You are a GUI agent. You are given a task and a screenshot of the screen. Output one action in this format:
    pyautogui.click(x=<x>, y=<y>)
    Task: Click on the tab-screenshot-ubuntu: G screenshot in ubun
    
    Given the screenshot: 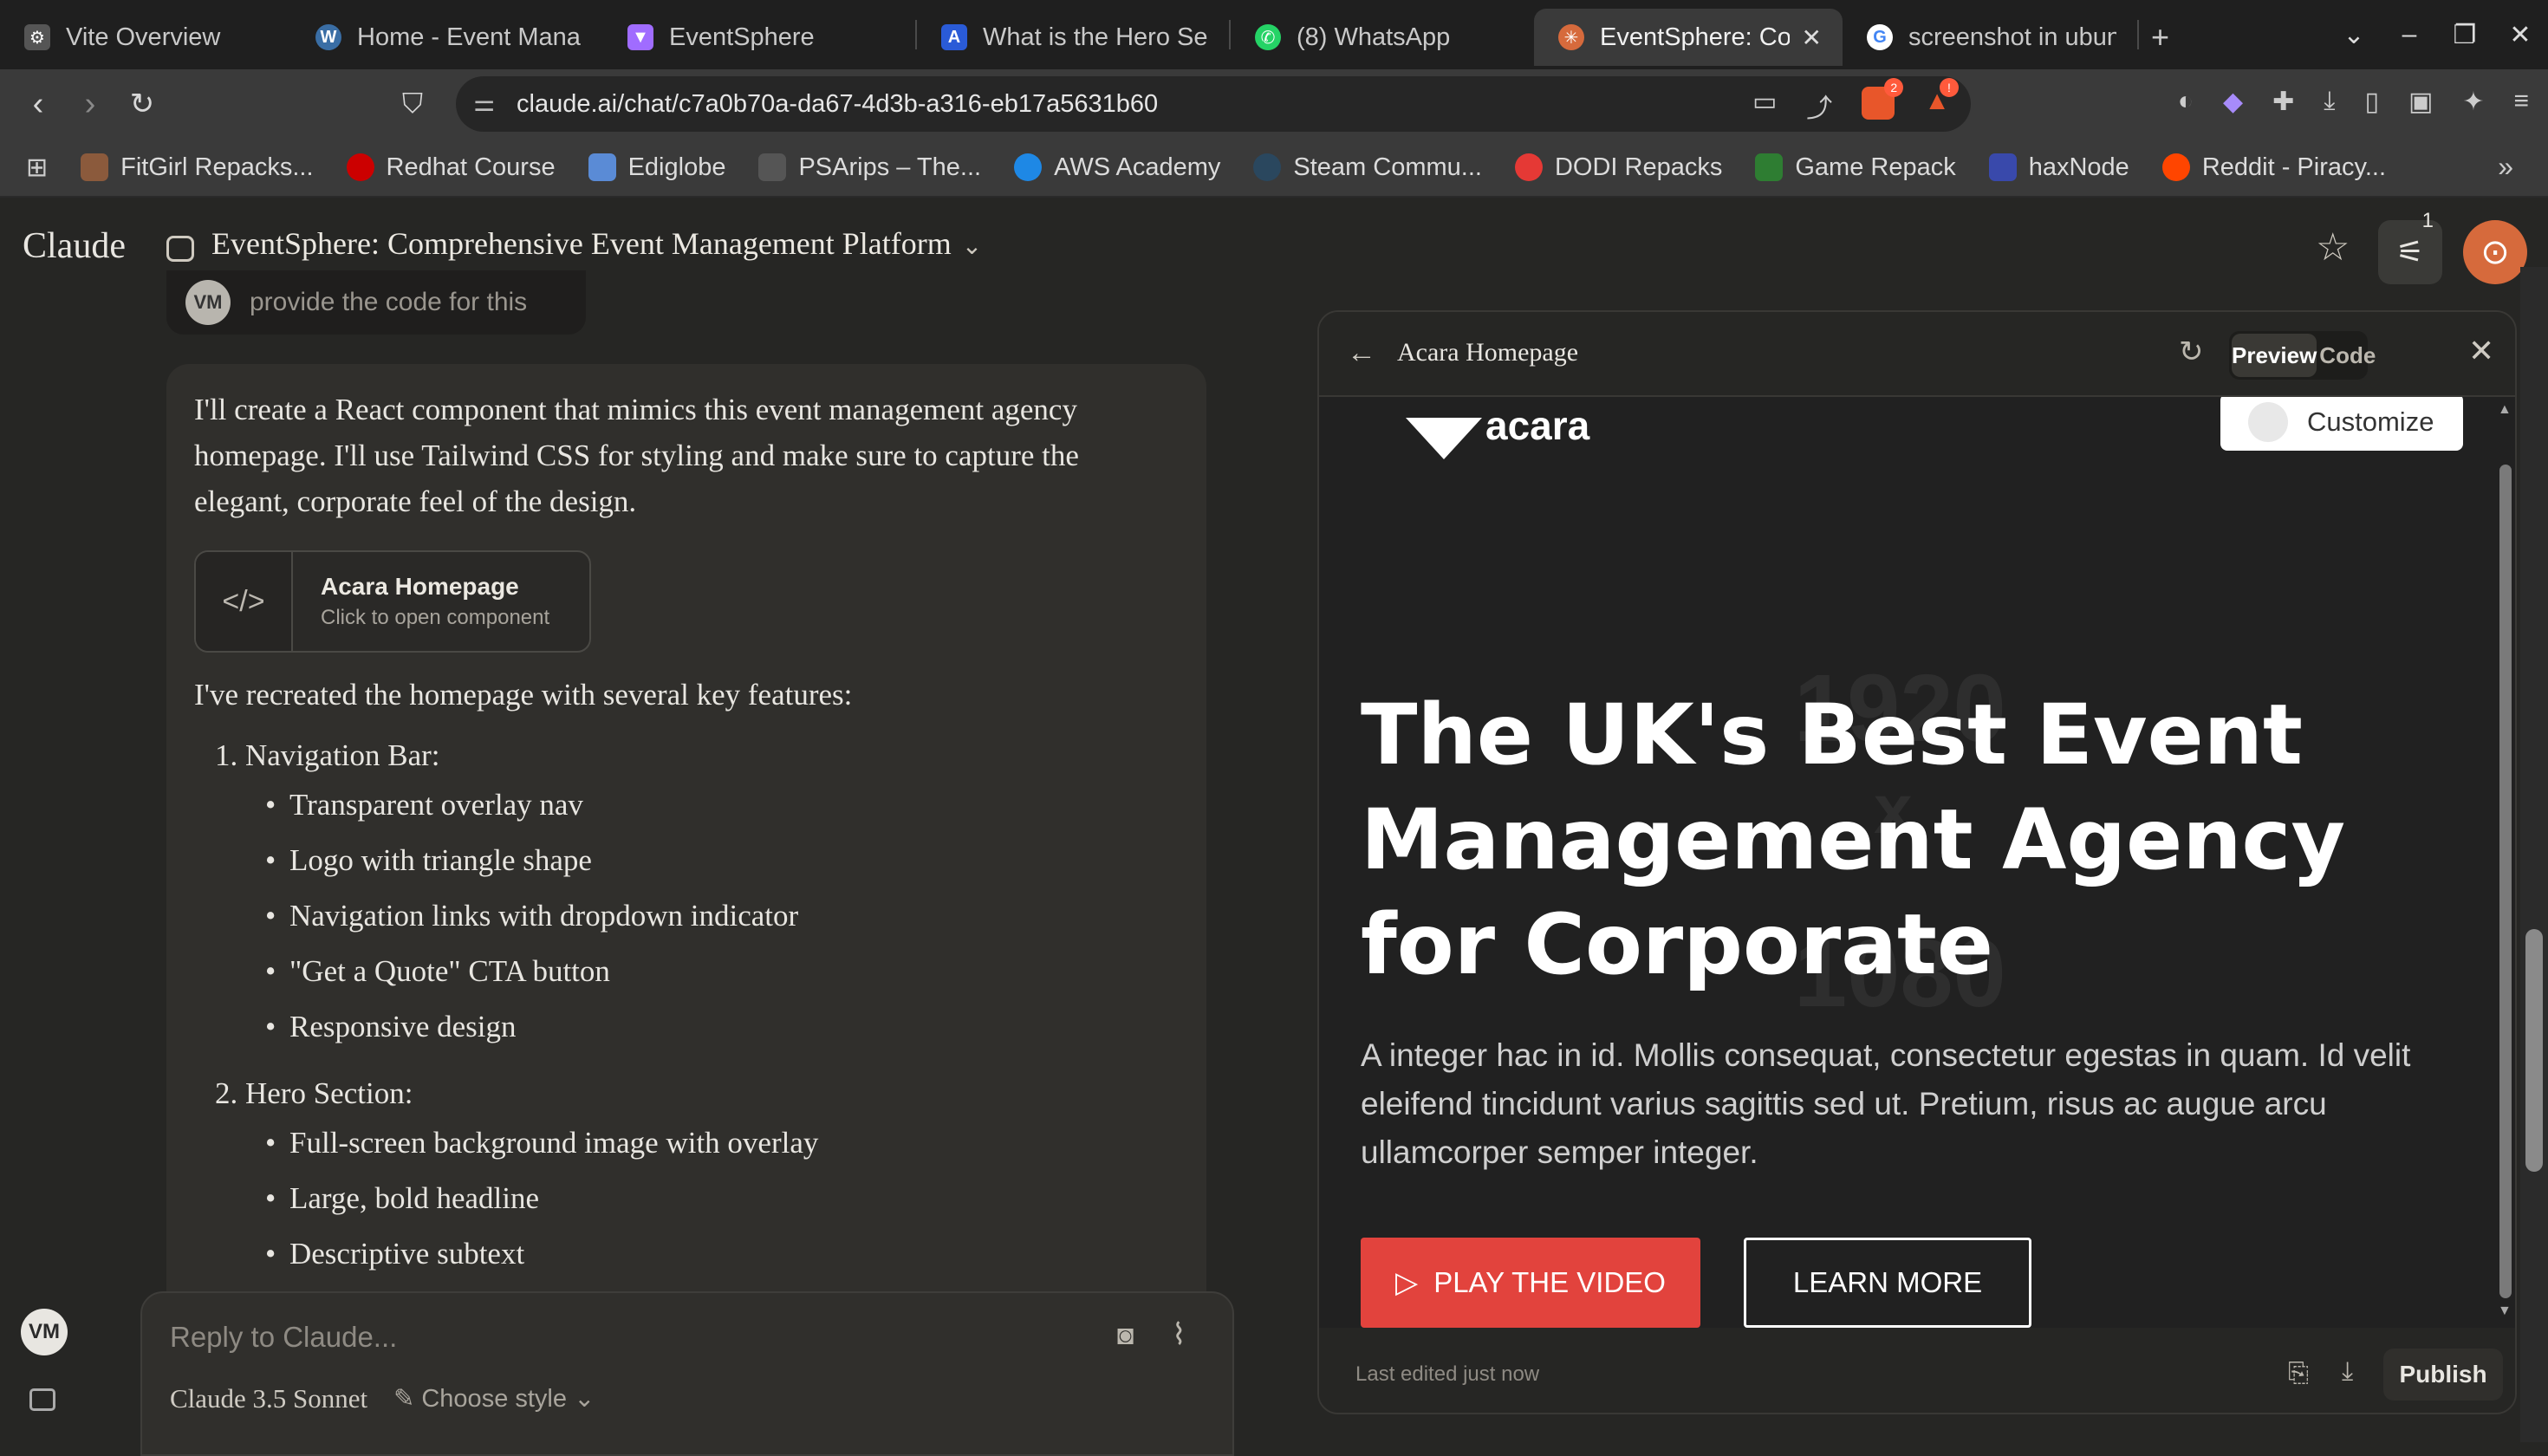 What is the action you would take?
    pyautogui.click(x=1990, y=37)
    